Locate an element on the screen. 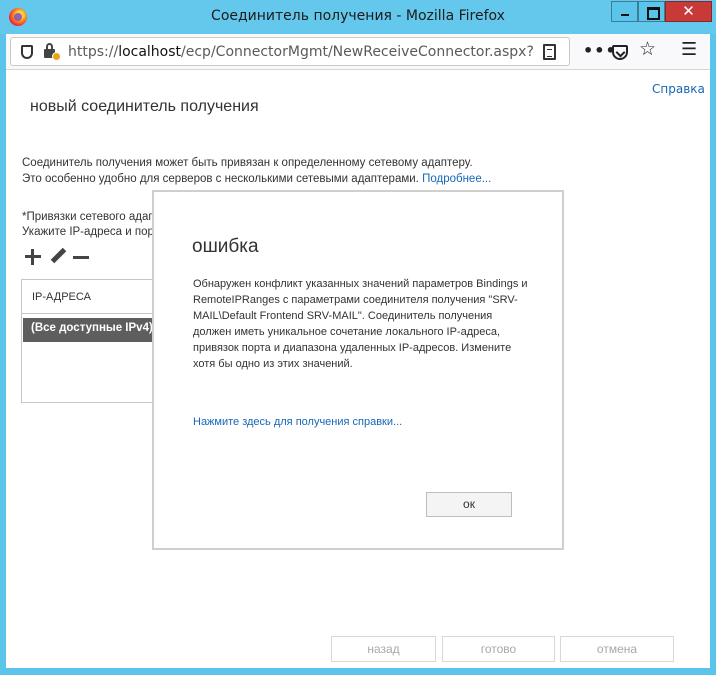 This screenshot has height=675, width=716. maximize-button is located at coordinates (651, 11).